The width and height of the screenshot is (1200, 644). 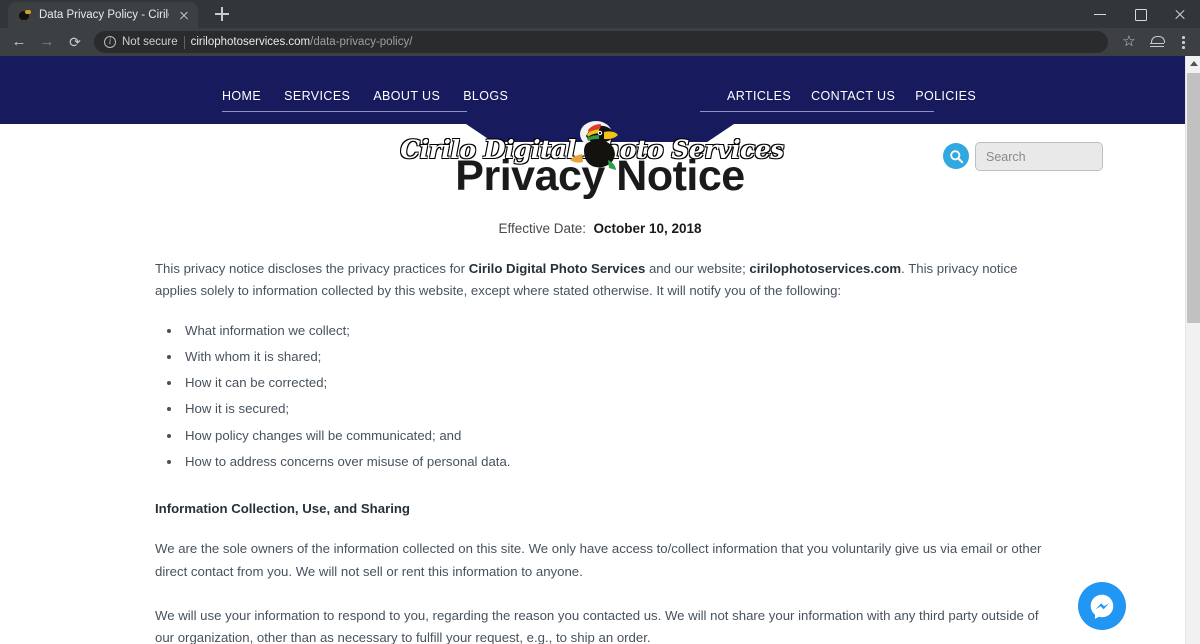 I want to click on bookmark-star-icon, so click(x=1129, y=42).